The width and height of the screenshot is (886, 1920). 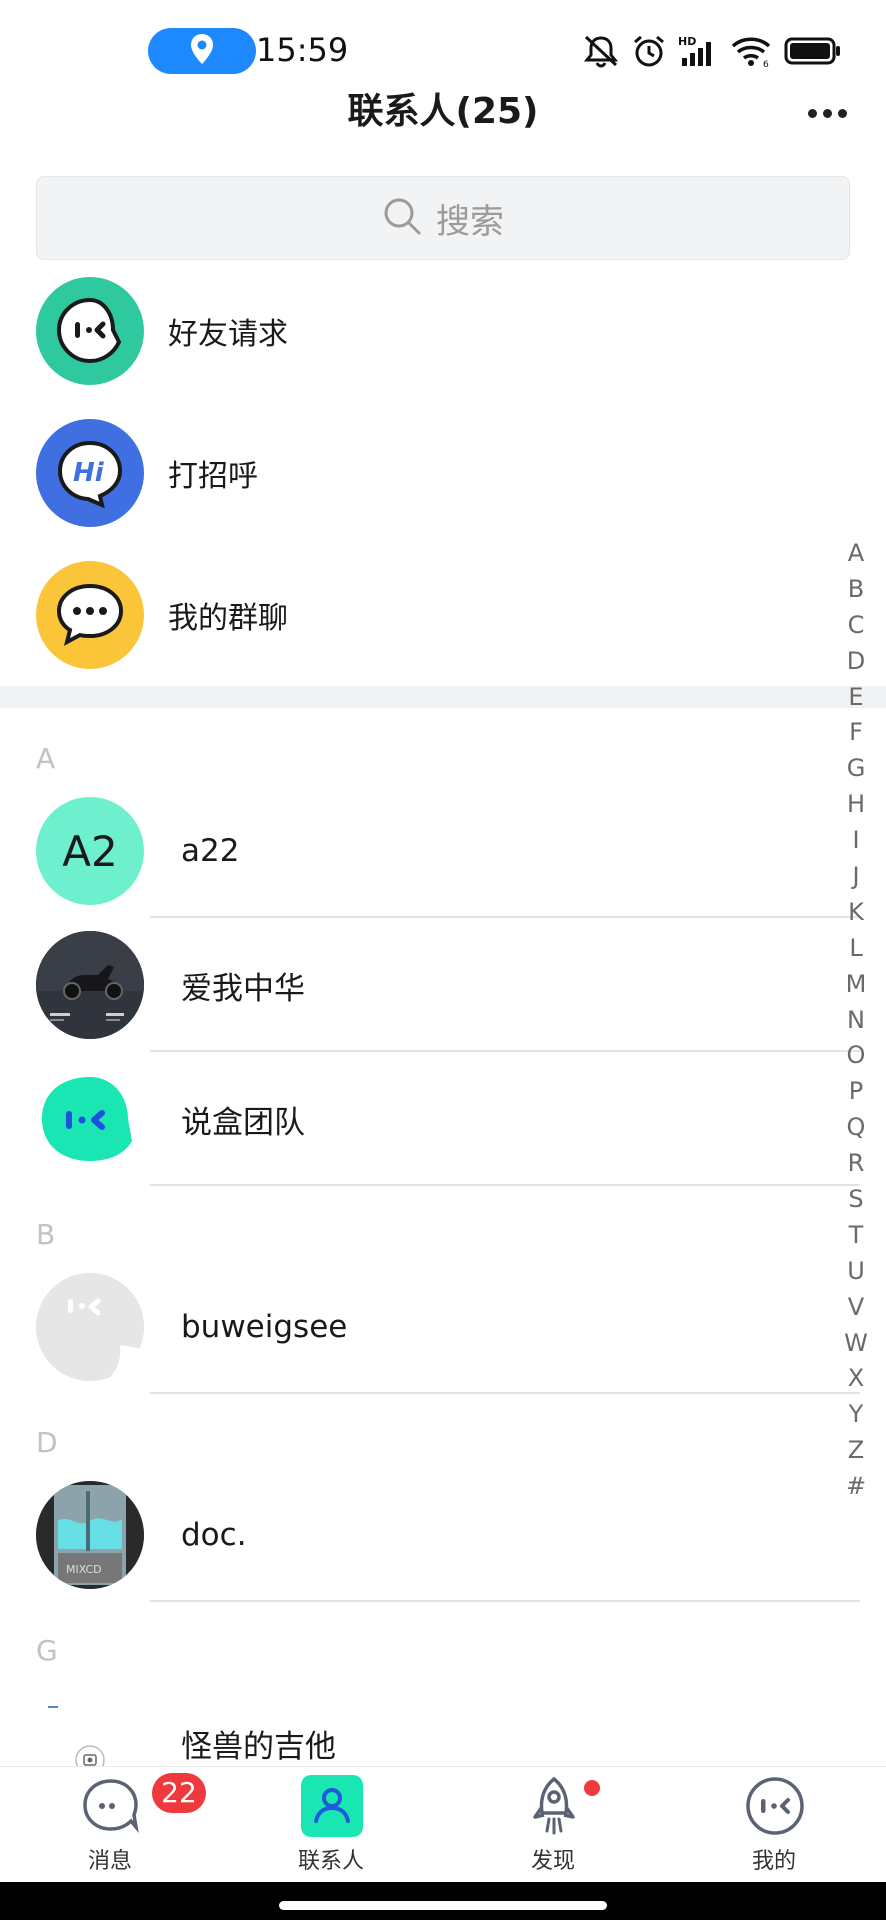 I want to click on profile-icon, so click(x=775, y=1806).